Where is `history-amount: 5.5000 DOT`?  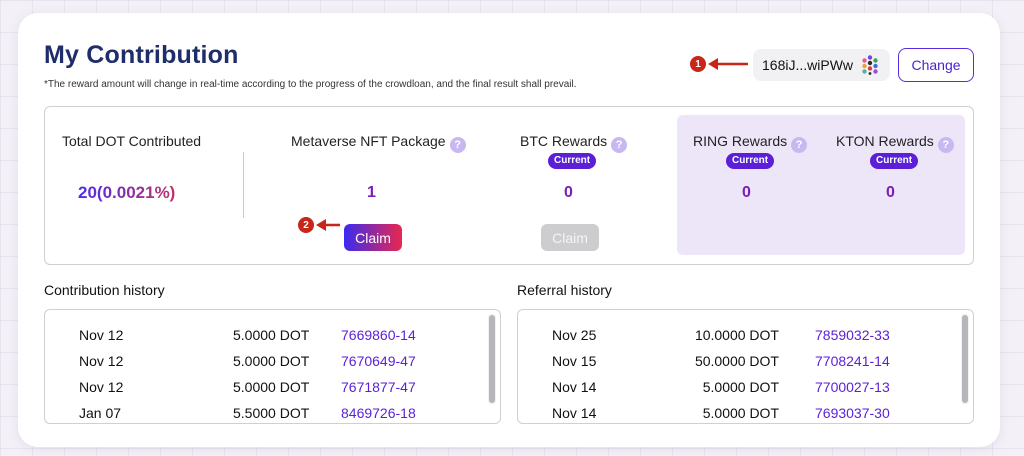
history-amount: 5.5000 DOT is located at coordinates (271, 413).